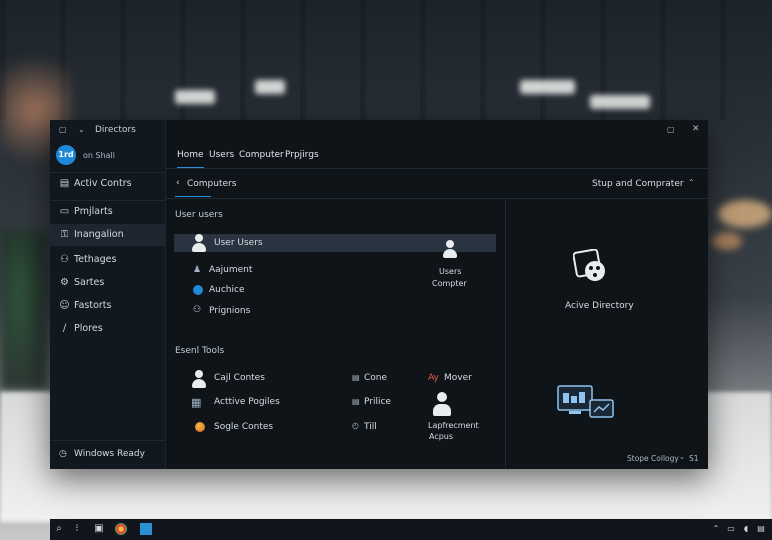 This screenshot has height=540, width=772. I want to click on lapfrecment-label: Lapfrecment, so click(453, 425).